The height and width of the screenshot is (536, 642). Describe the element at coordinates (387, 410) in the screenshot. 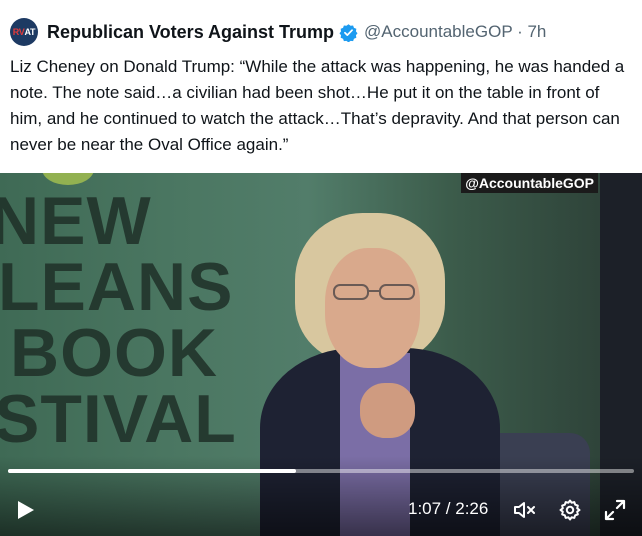

I see `hand-shape` at that location.